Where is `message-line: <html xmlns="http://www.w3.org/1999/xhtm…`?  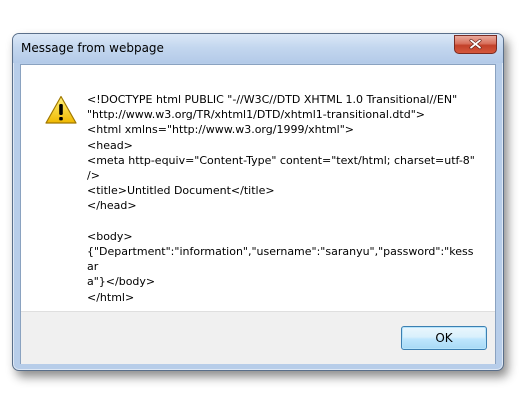 message-line: <html xmlns="http://www.w3.org/1999/xhtm… is located at coordinates (220, 130).